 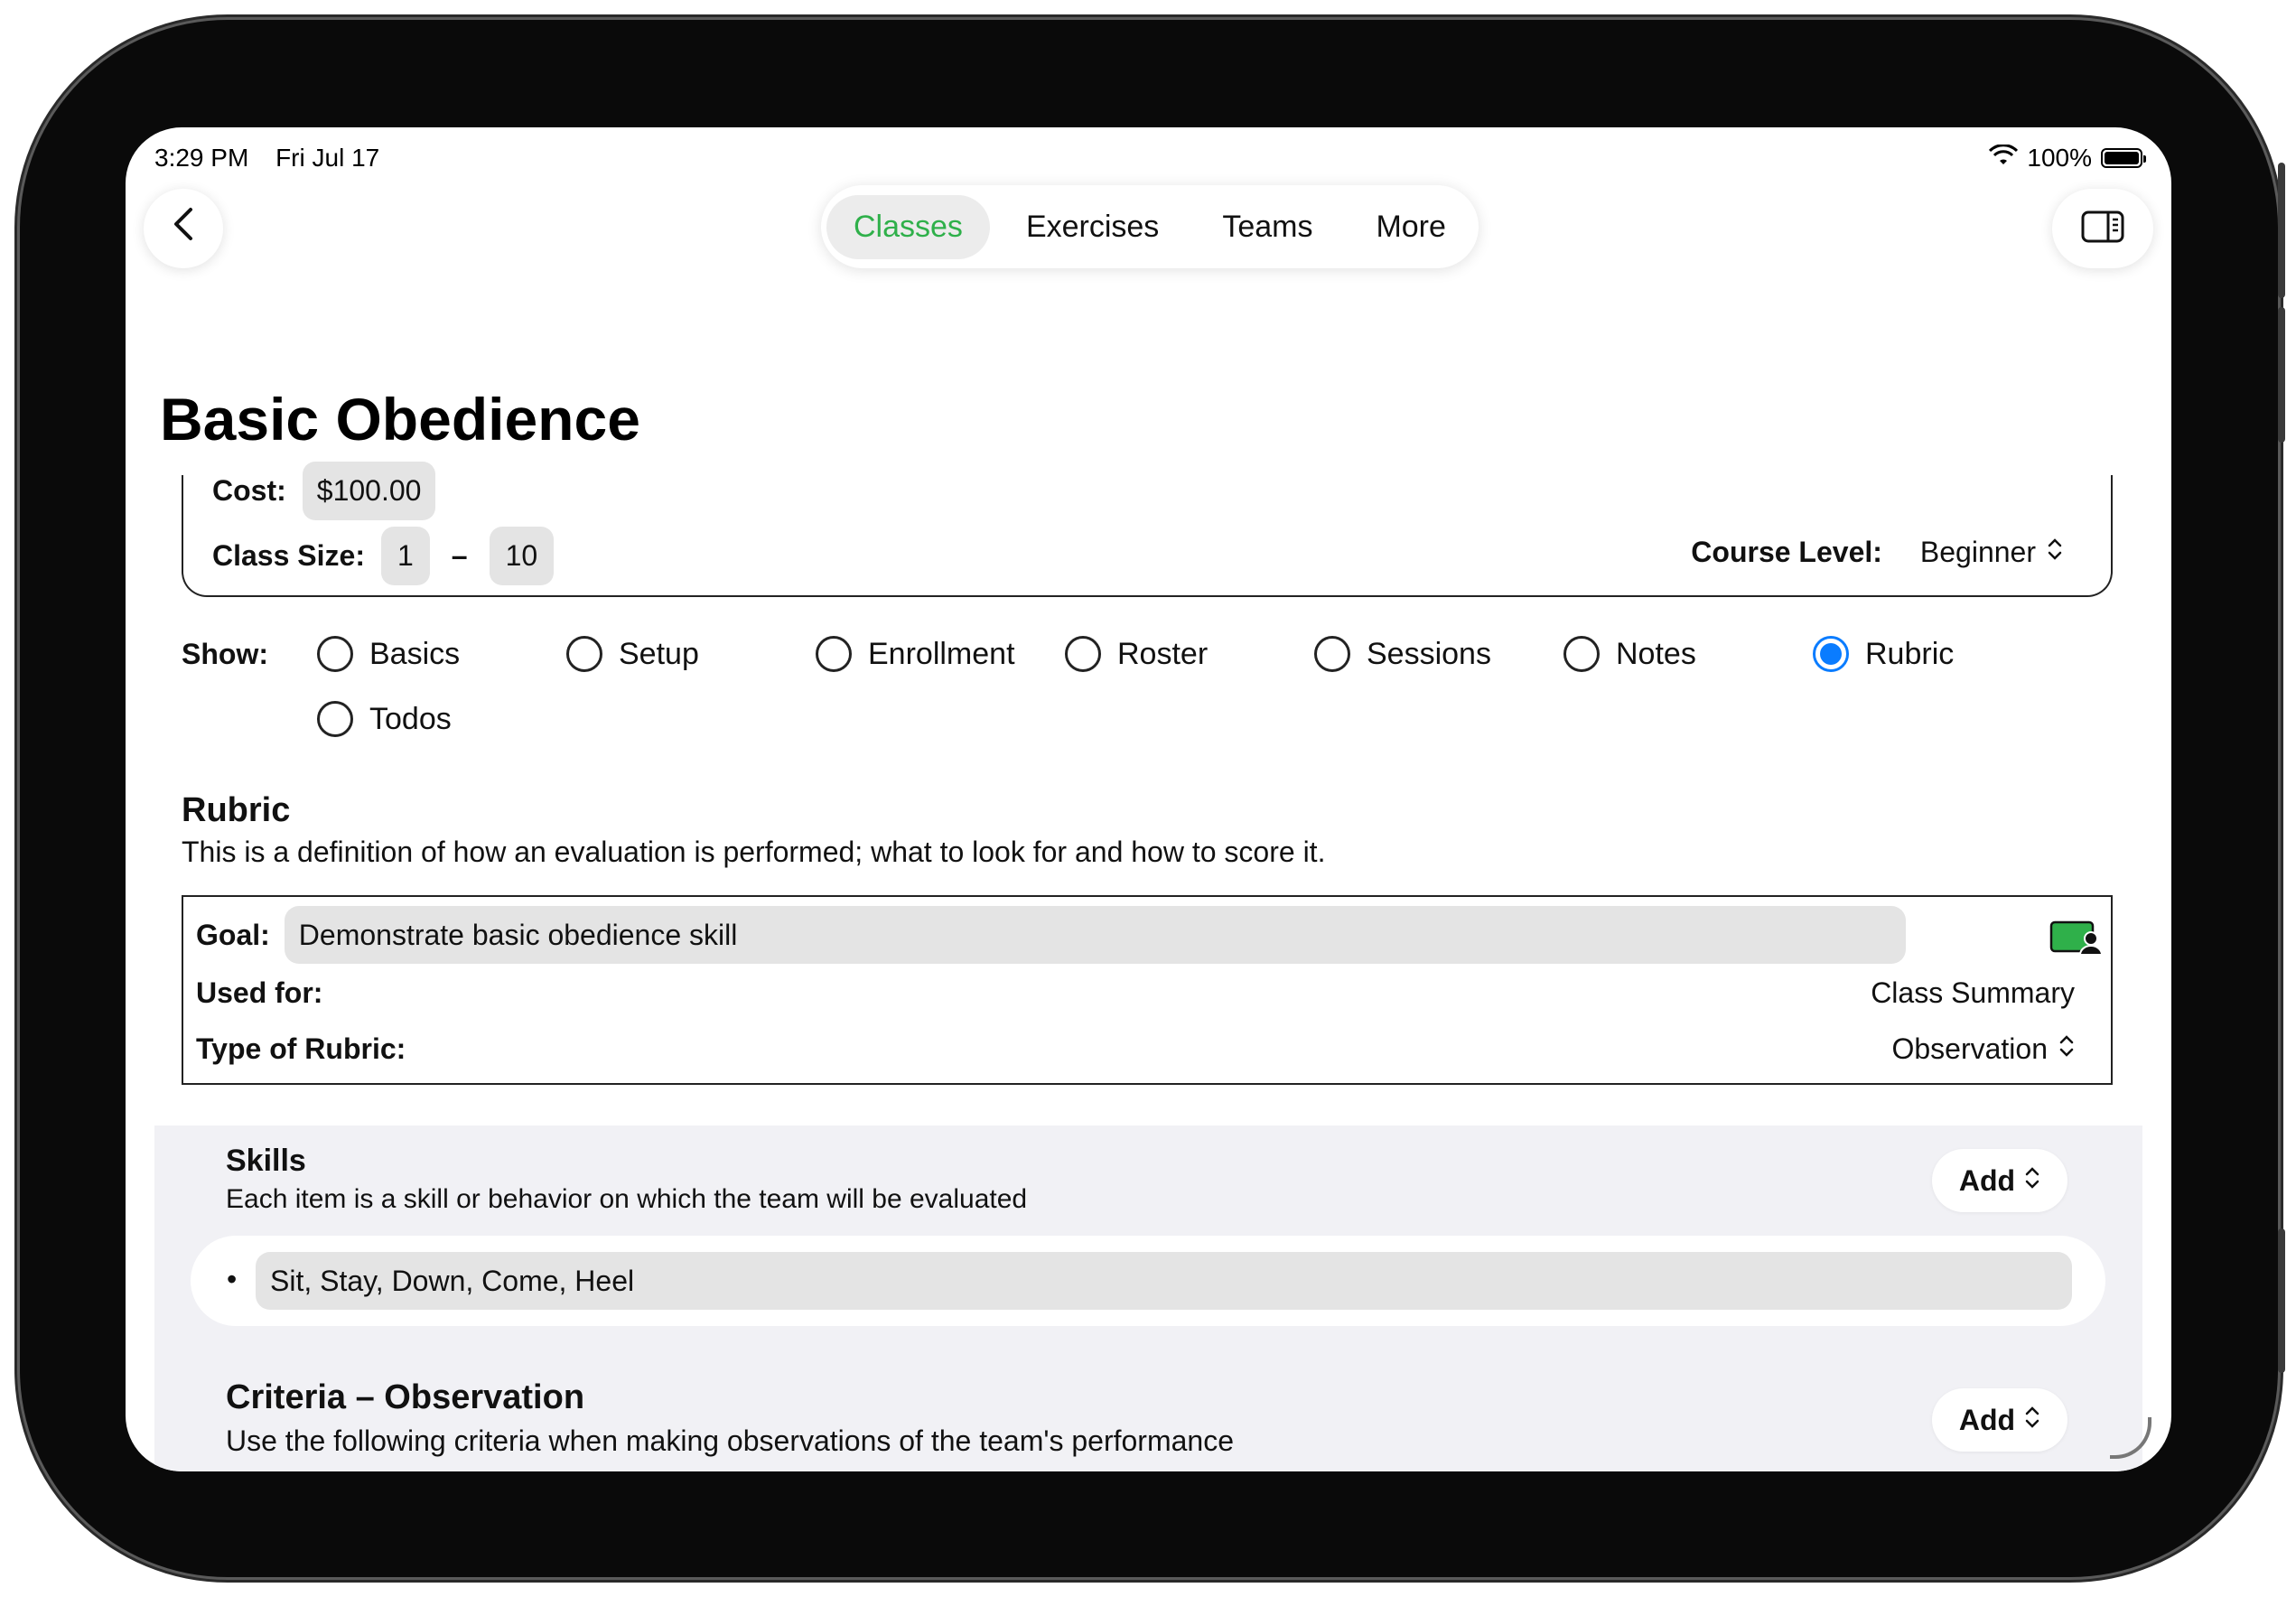 I want to click on add-skill-button: Add, so click(x=2000, y=1180).